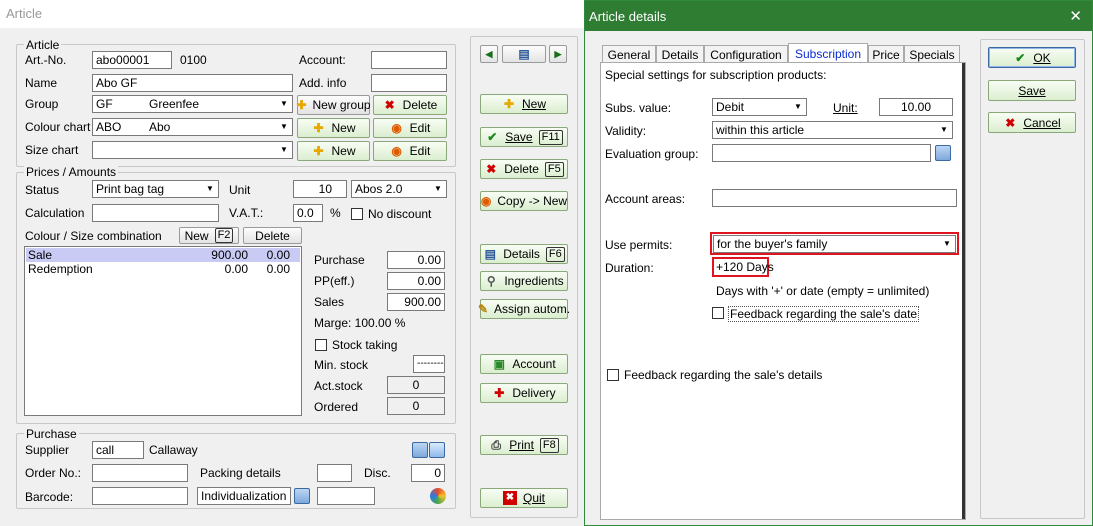  I want to click on order-no-field, so click(140, 473).